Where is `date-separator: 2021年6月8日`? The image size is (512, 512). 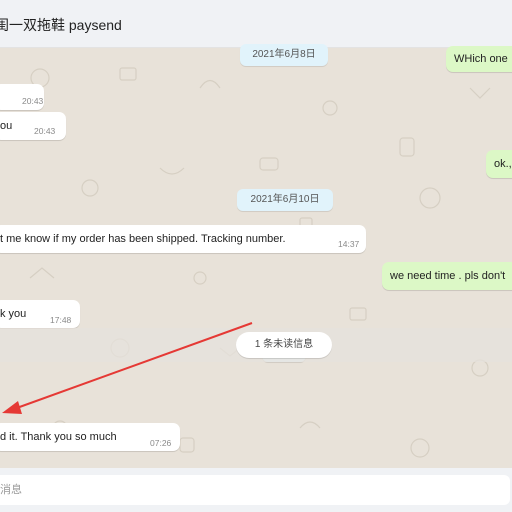 date-separator: 2021年6月8日 is located at coordinates (284, 55).